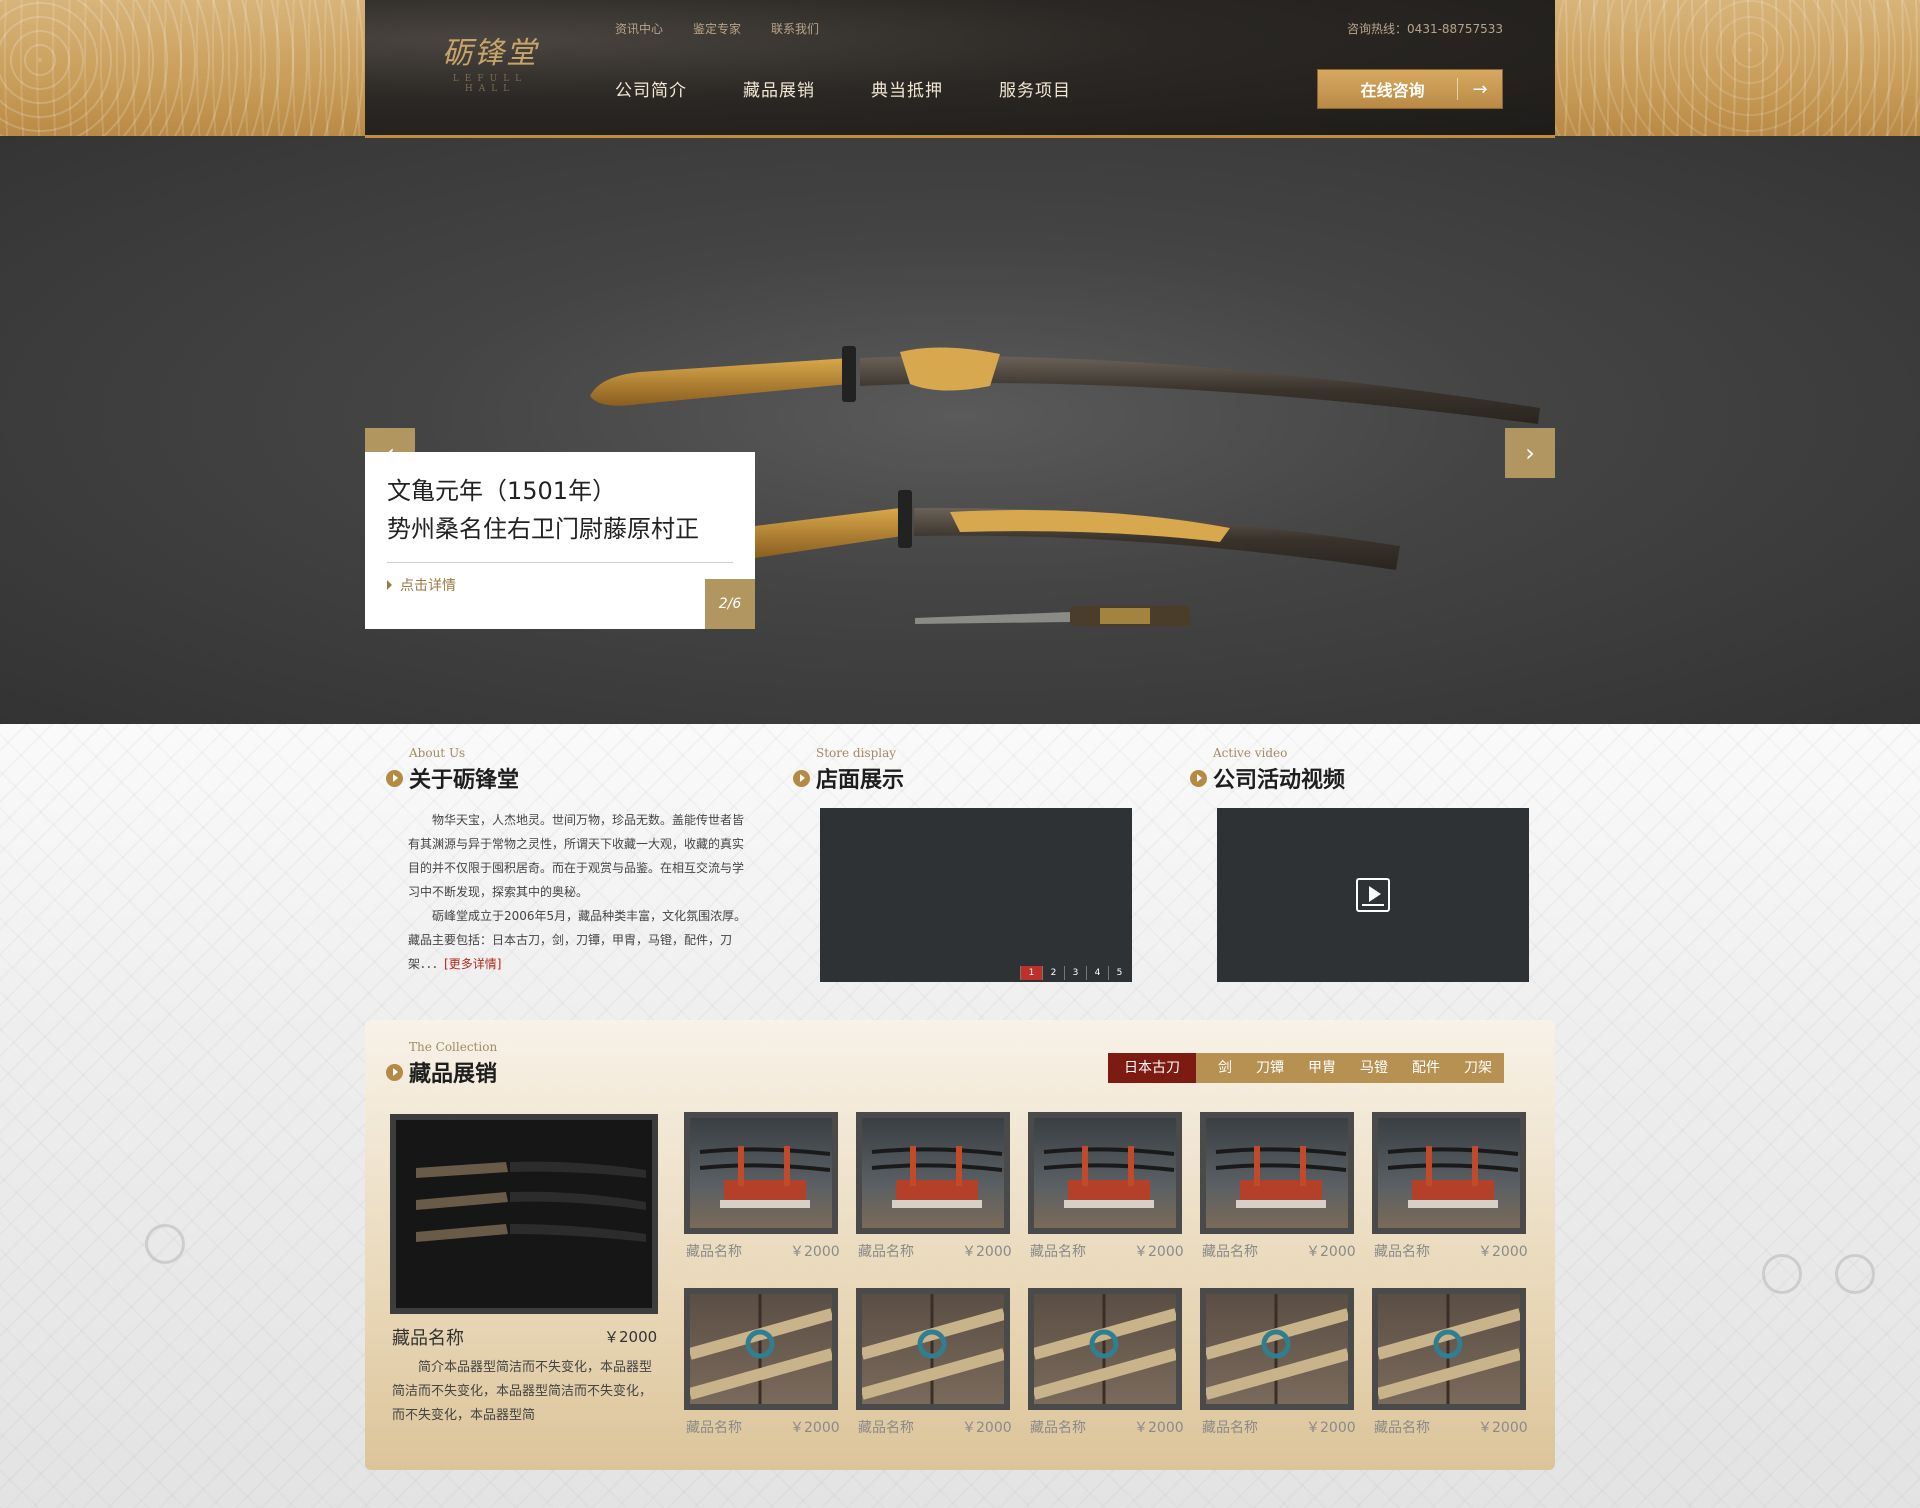 This screenshot has height=1508, width=1920. I want to click on tab-tsuba: 刀镡, so click(1270, 1068).